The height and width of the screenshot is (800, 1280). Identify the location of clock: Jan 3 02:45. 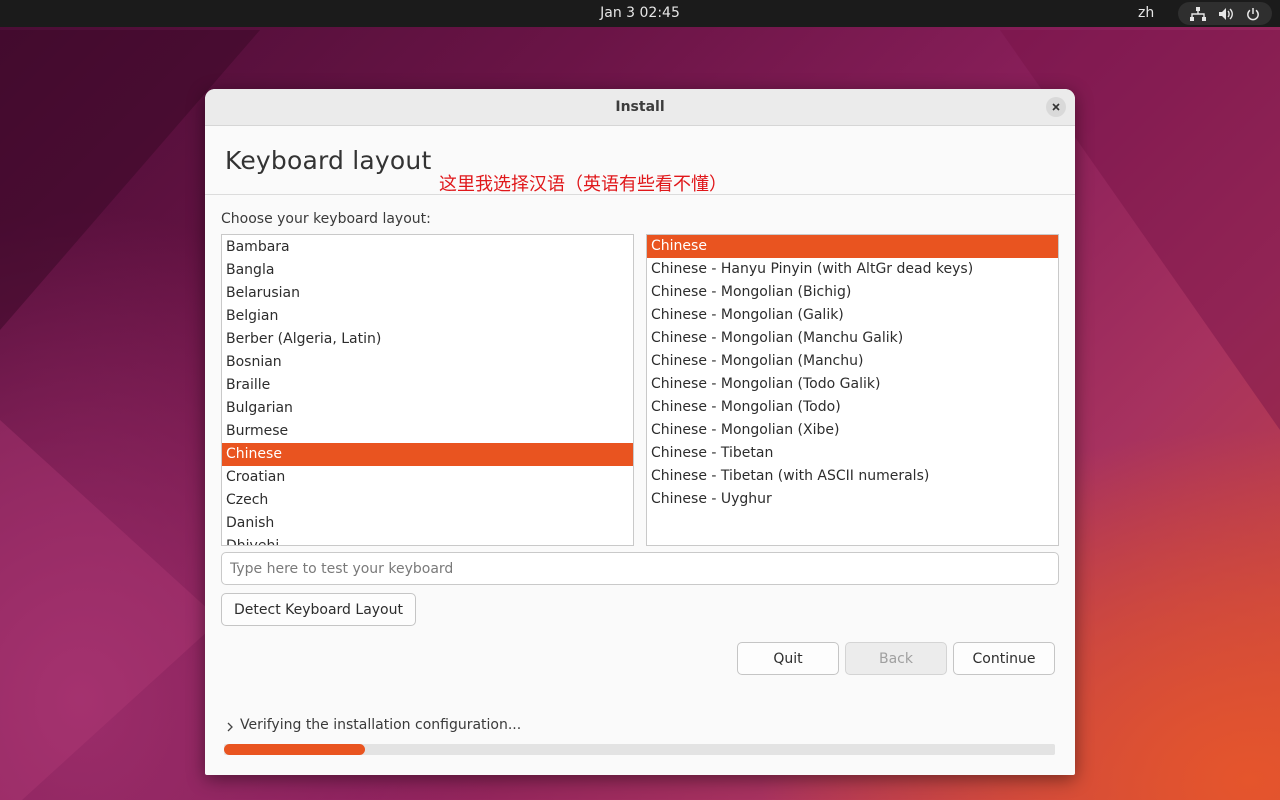
(640, 13).